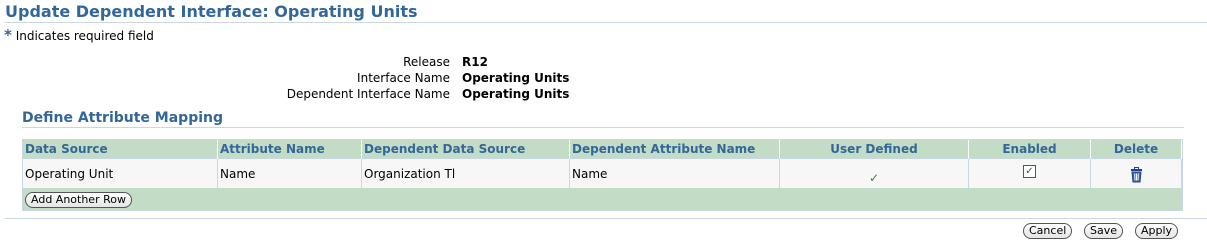  What do you see at coordinates (1136, 149) in the screenshot?
I see `column-header-delete: Delete` at bounding box center [1136, 149].